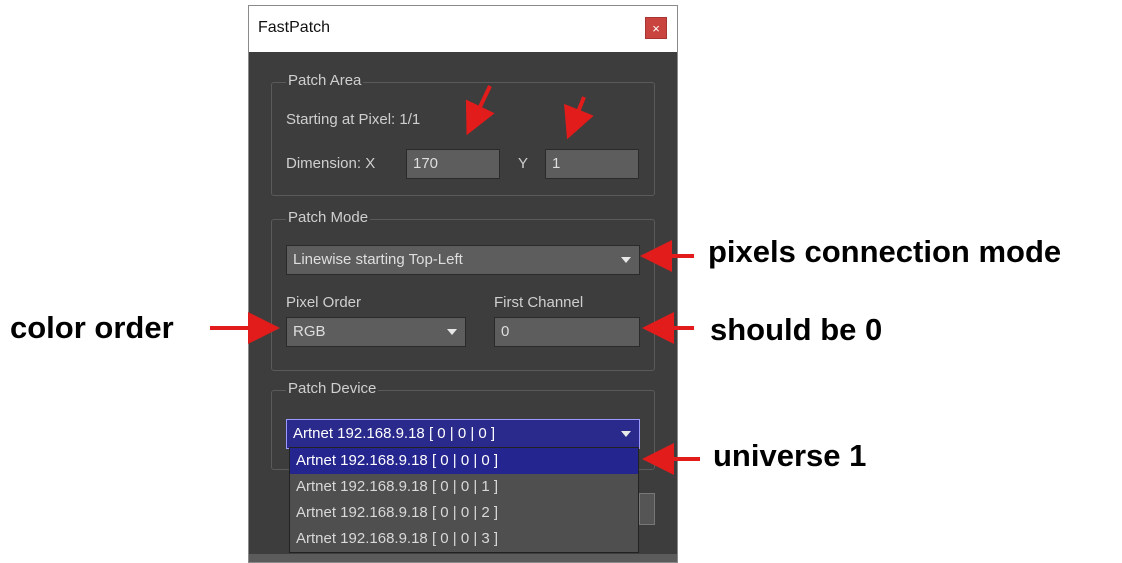  What do you see at coordinates (464, 513) in the screenshot?
I see `dropdown-option: Artnet 192.168.9.18 [ 0 | 0 | 2 ]` at bounding box center [464, 513].